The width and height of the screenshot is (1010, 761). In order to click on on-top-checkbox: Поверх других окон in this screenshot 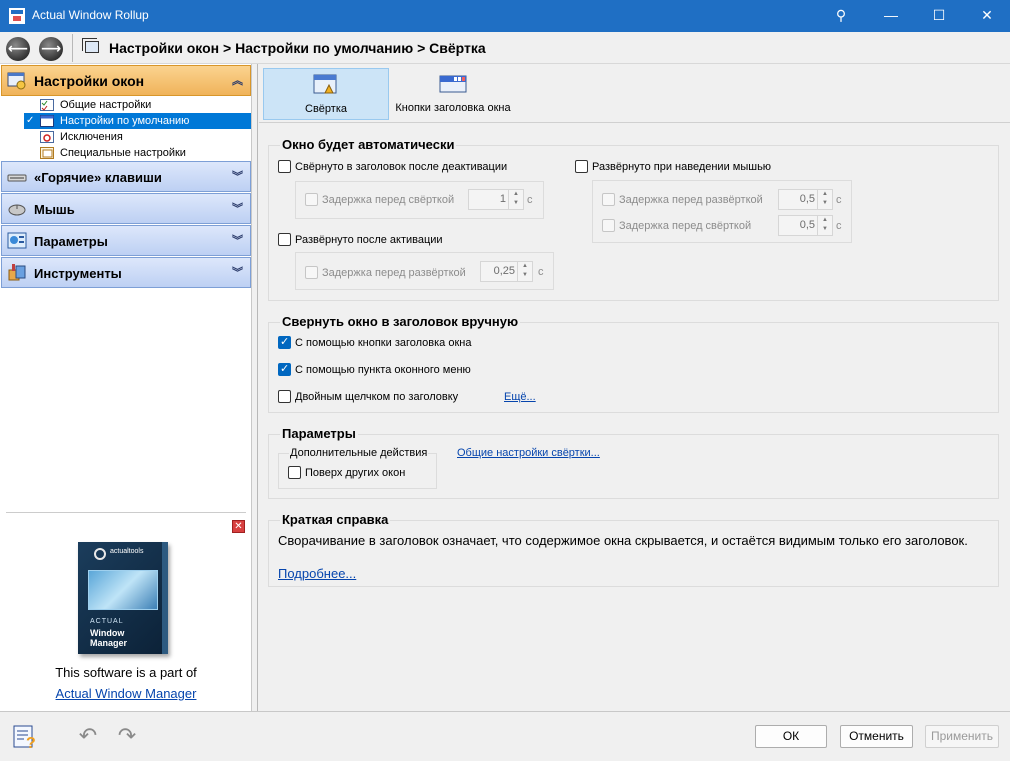, I will do `click(346, 473)`.